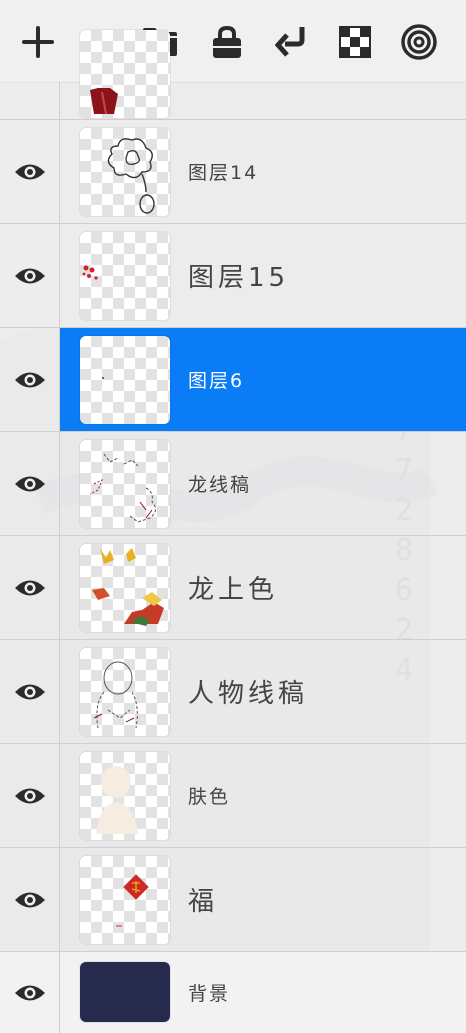  I want to click on layer-row: 龙上色, so click(233, 588).